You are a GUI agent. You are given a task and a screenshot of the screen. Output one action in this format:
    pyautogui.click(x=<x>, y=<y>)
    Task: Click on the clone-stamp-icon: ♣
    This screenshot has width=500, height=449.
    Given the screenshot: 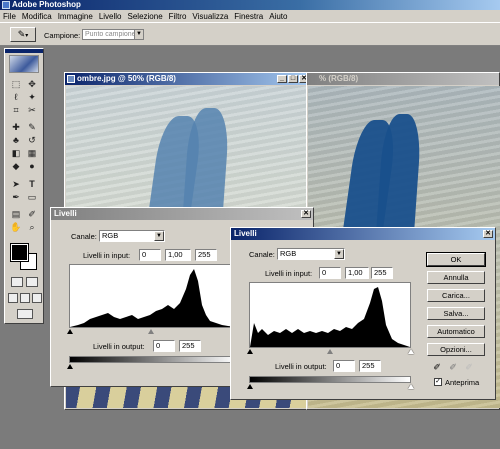 What is the action you would take?
    pyautogui.click(x=16, y=140)
    